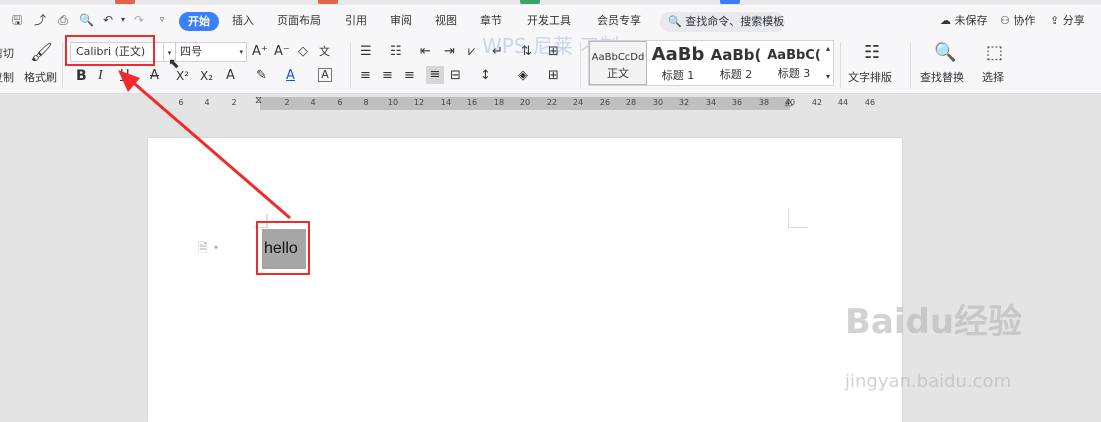 The image size is (1101, 422). Describe the element at coordinates (934, 322) in the screenshot. I see `watermark-brand: Baidu经验` at that location.